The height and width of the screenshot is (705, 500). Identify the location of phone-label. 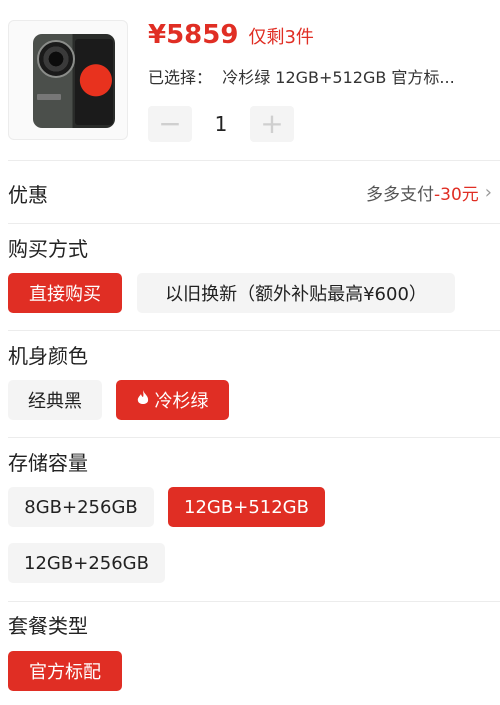
(49, 97).